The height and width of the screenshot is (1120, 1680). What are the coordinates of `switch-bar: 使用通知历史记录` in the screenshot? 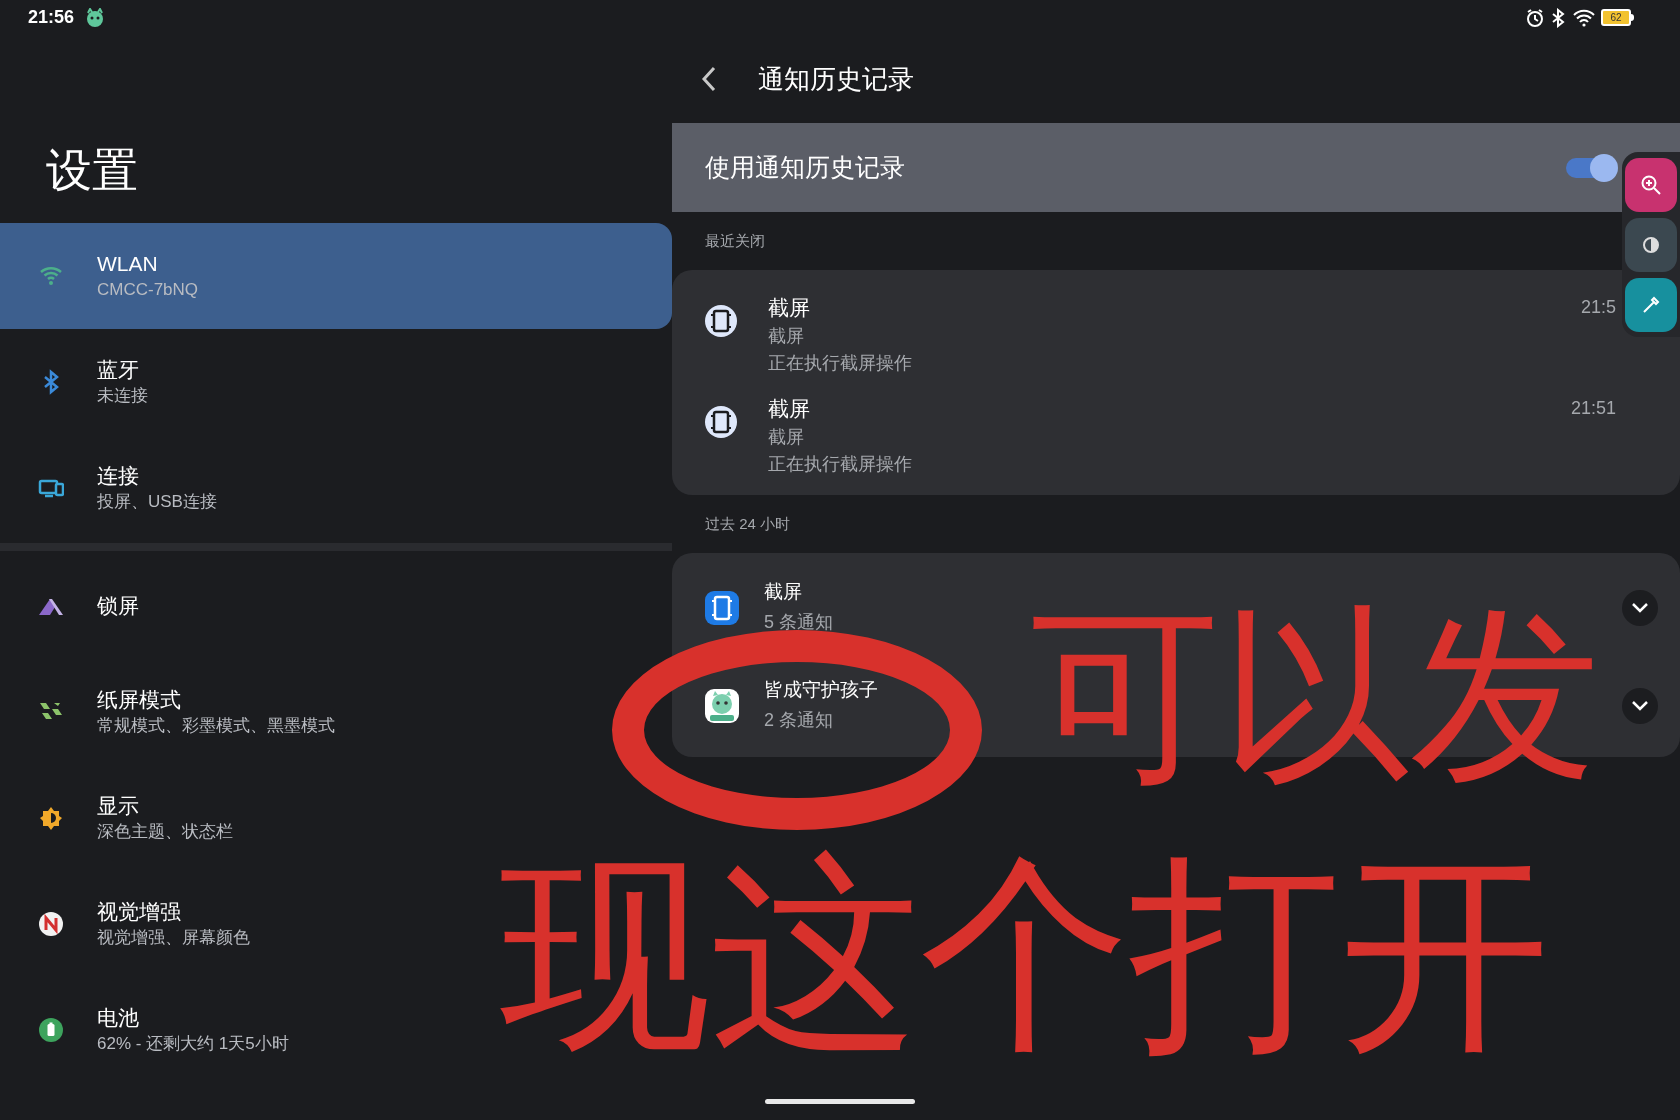 It's located at (1176, 167).